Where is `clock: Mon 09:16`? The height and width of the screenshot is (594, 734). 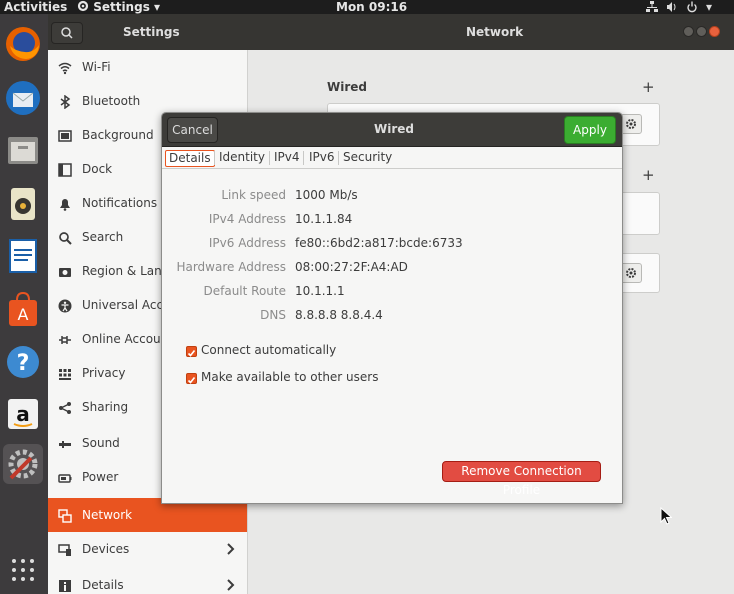 clock: Mon 09:16 is located at coordinates (371, 7).